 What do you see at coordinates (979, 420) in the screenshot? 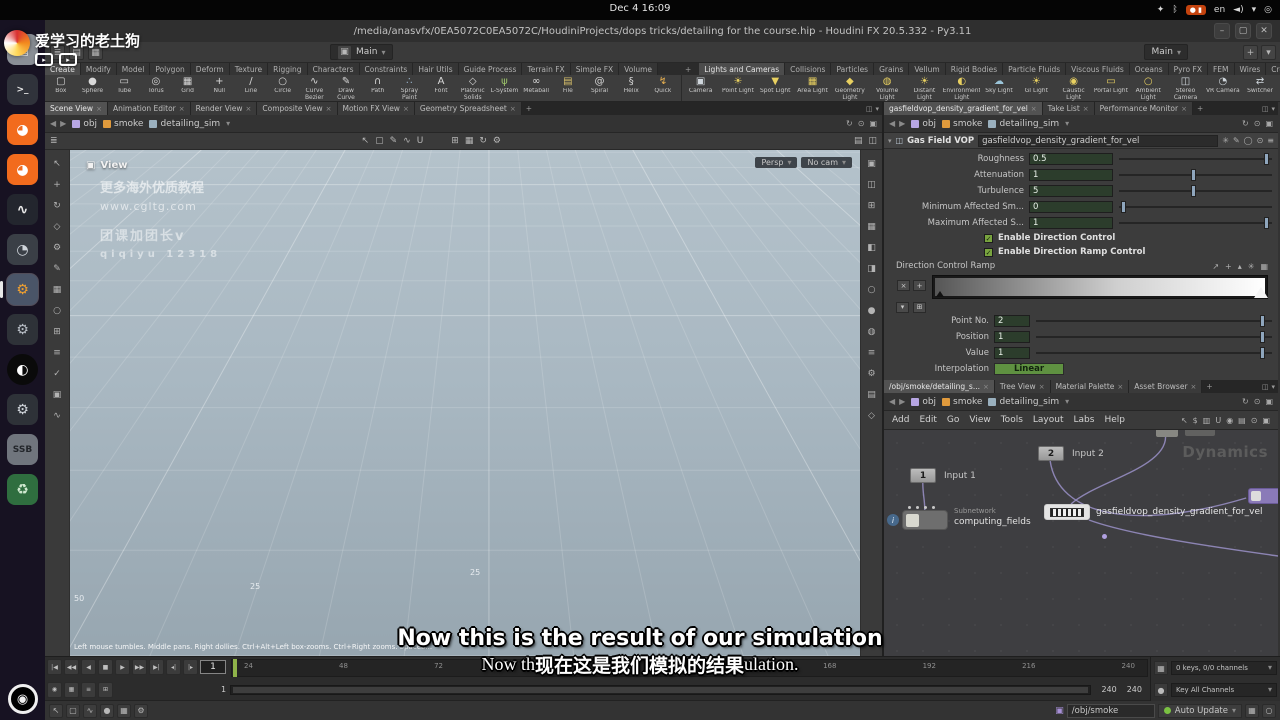
I see `menu-item: View` at bounding box center [979, 420].